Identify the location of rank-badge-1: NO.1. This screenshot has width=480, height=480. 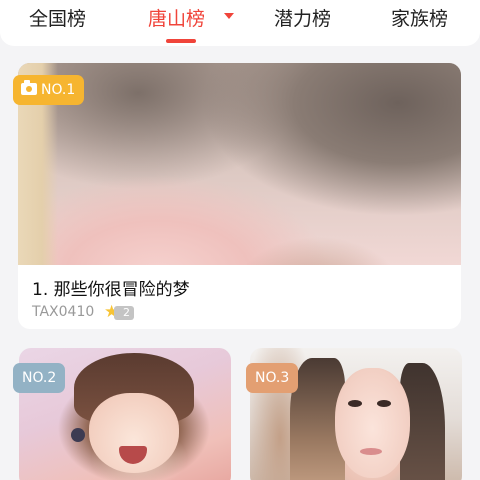
(49, 90).